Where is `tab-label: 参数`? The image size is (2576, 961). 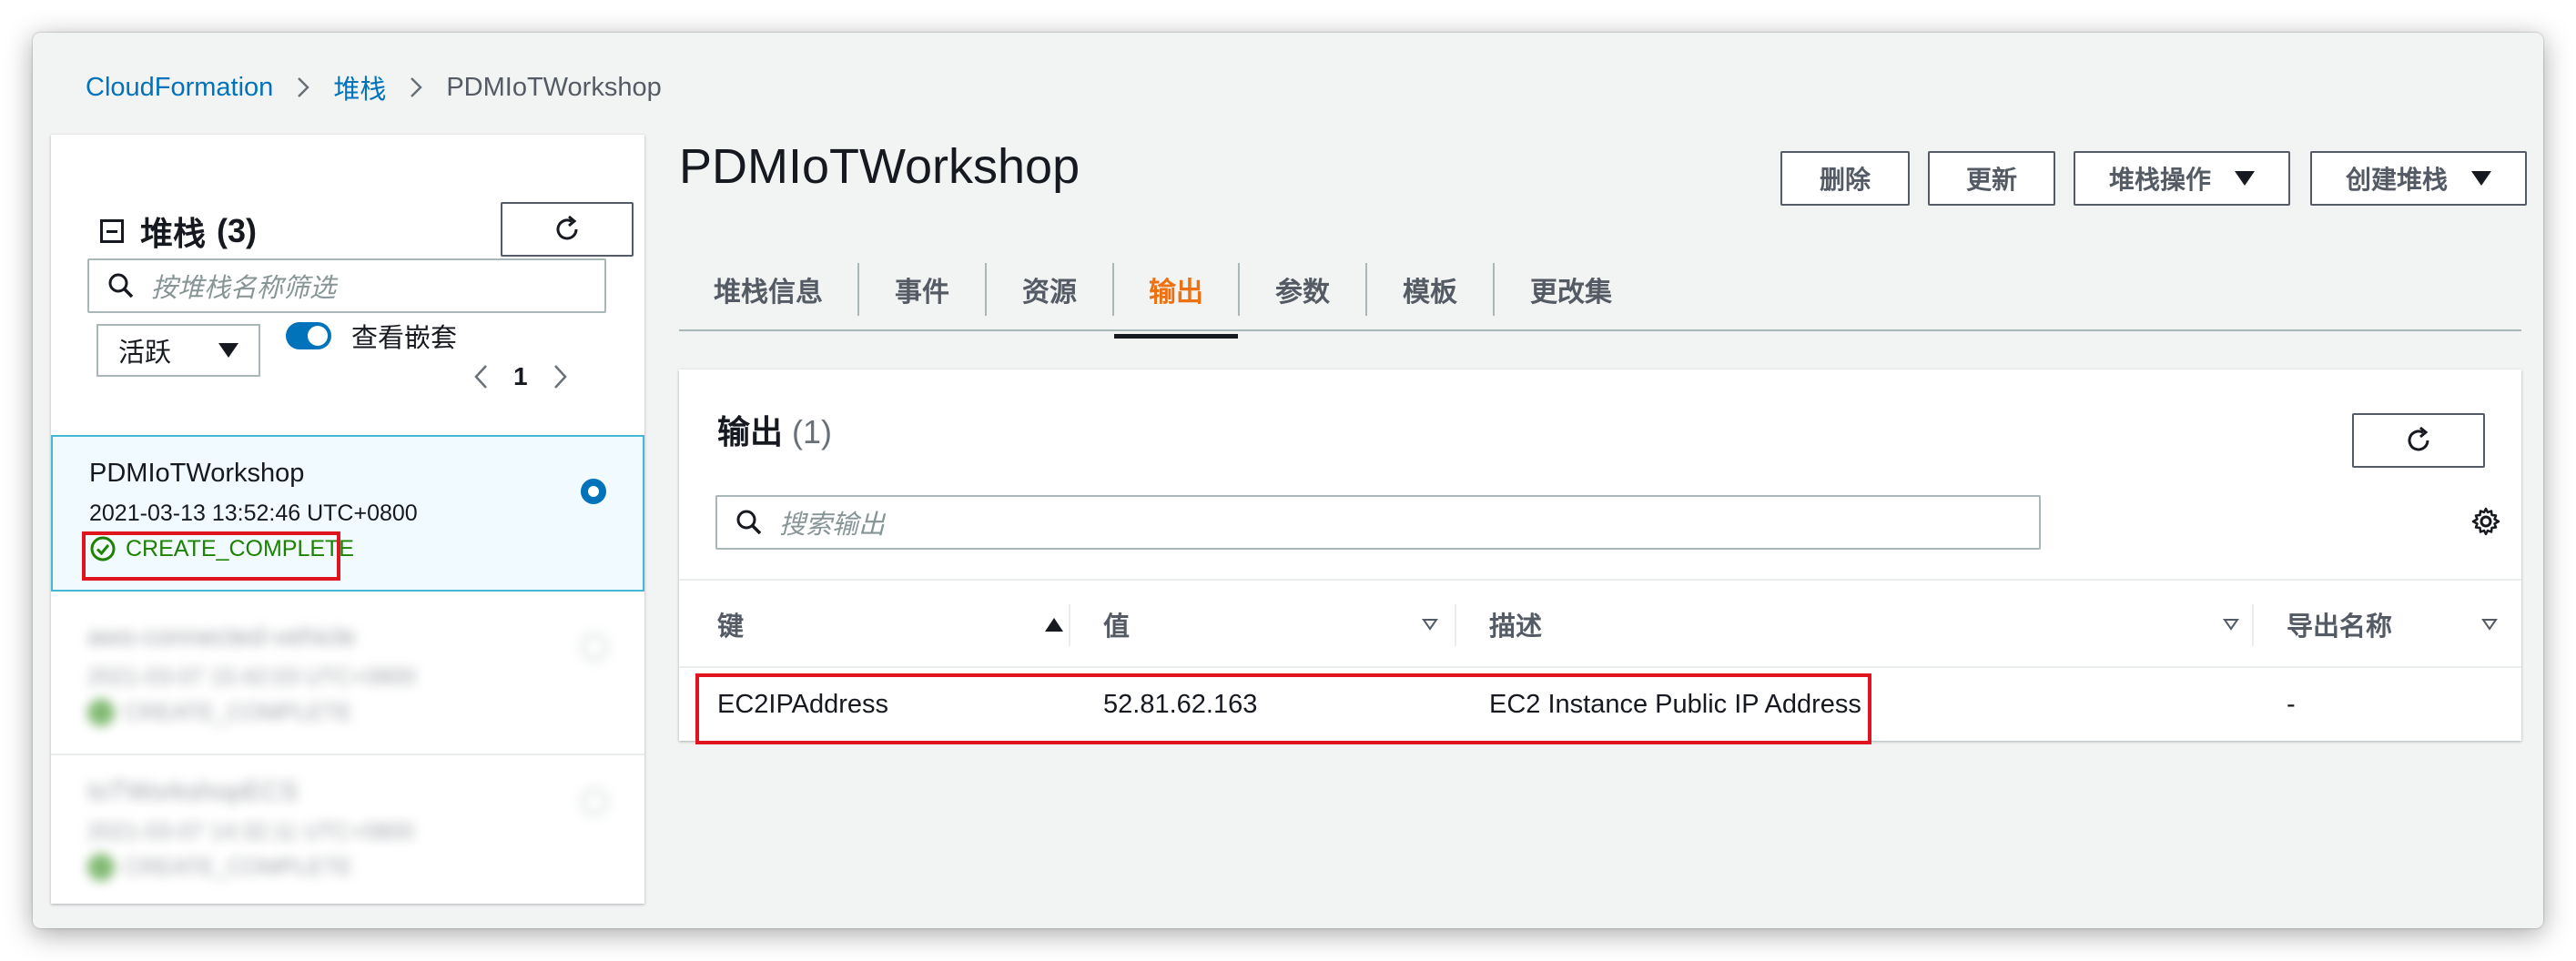
tab-label: 参数 is located at coordinates (1302, 293).